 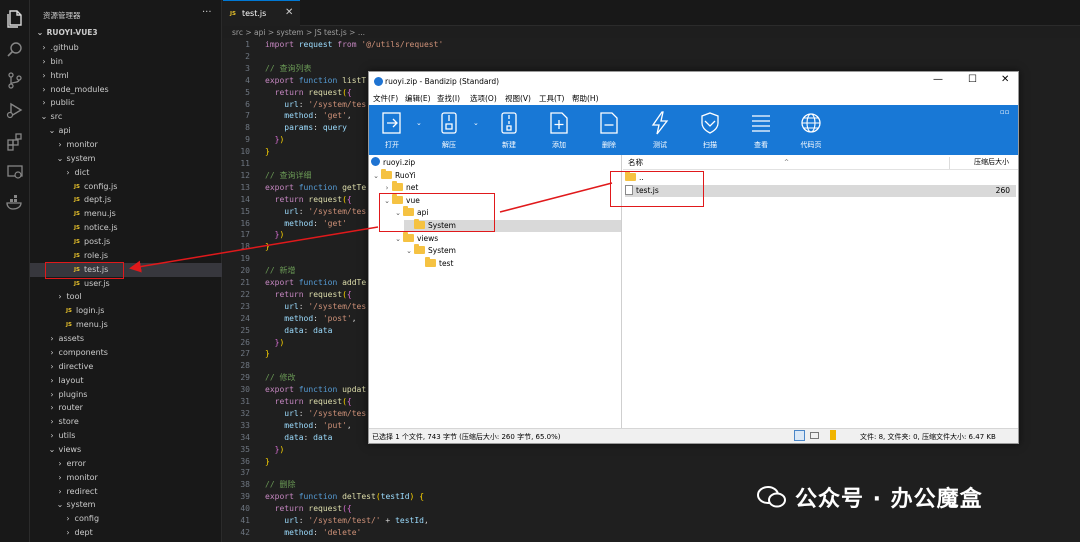 I want to click on annotation-arrows, so click(x=371, y=227).